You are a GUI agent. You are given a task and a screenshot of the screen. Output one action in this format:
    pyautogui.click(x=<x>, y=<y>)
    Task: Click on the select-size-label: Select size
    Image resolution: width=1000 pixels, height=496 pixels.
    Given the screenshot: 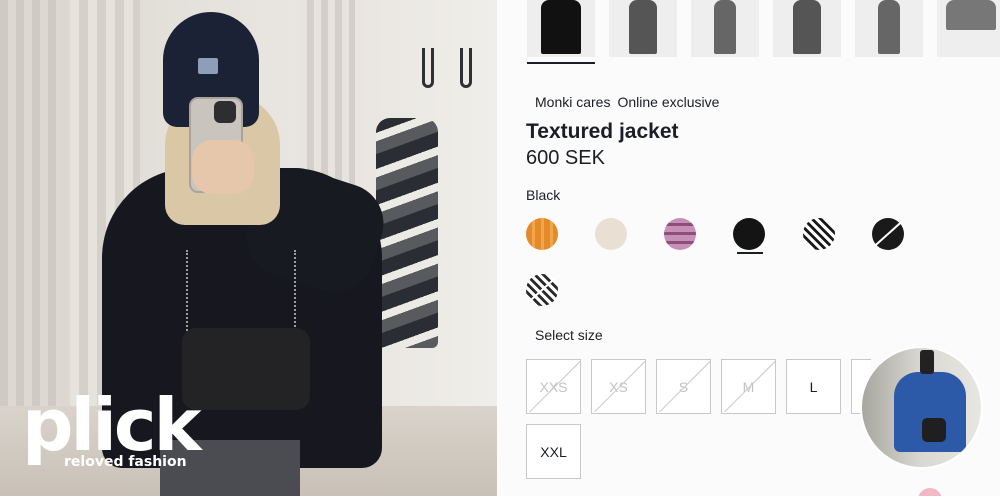 What is the action you would take?
    pyautogui.click(x=569, y=335)
    